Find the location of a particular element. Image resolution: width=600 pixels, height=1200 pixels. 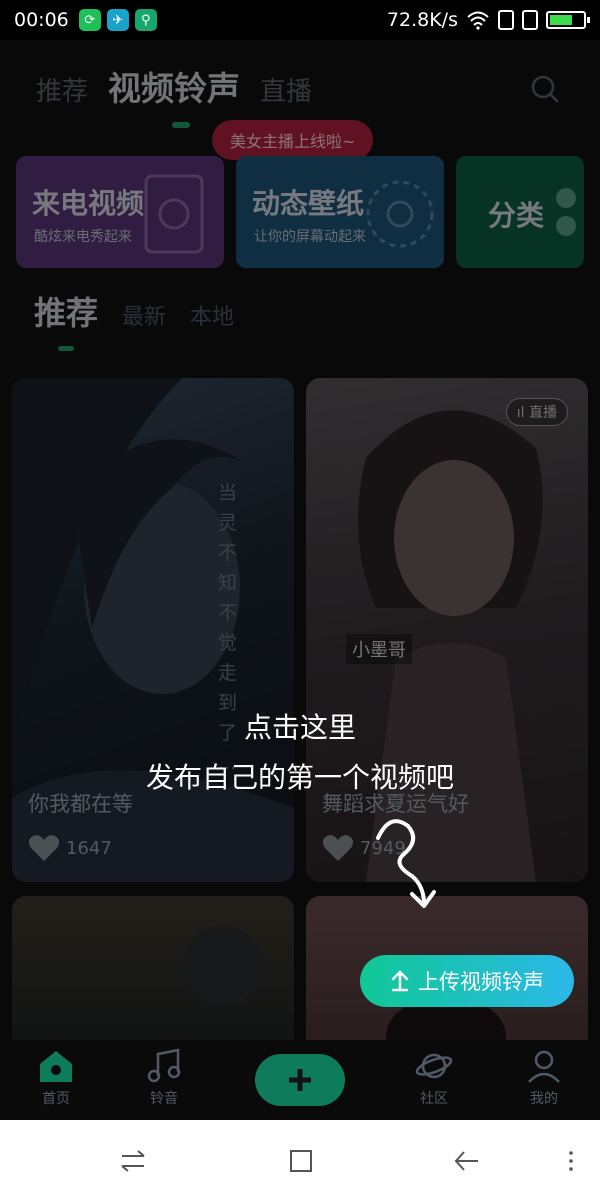

nav-home: 首页 is located at coordinates (56, 1078).